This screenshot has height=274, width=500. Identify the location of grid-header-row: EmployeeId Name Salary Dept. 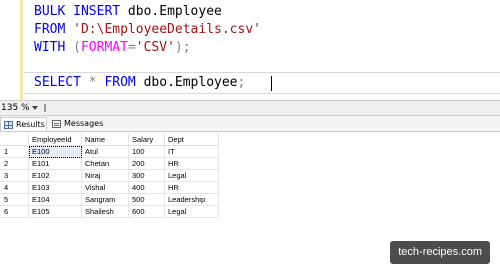
(109, 140).